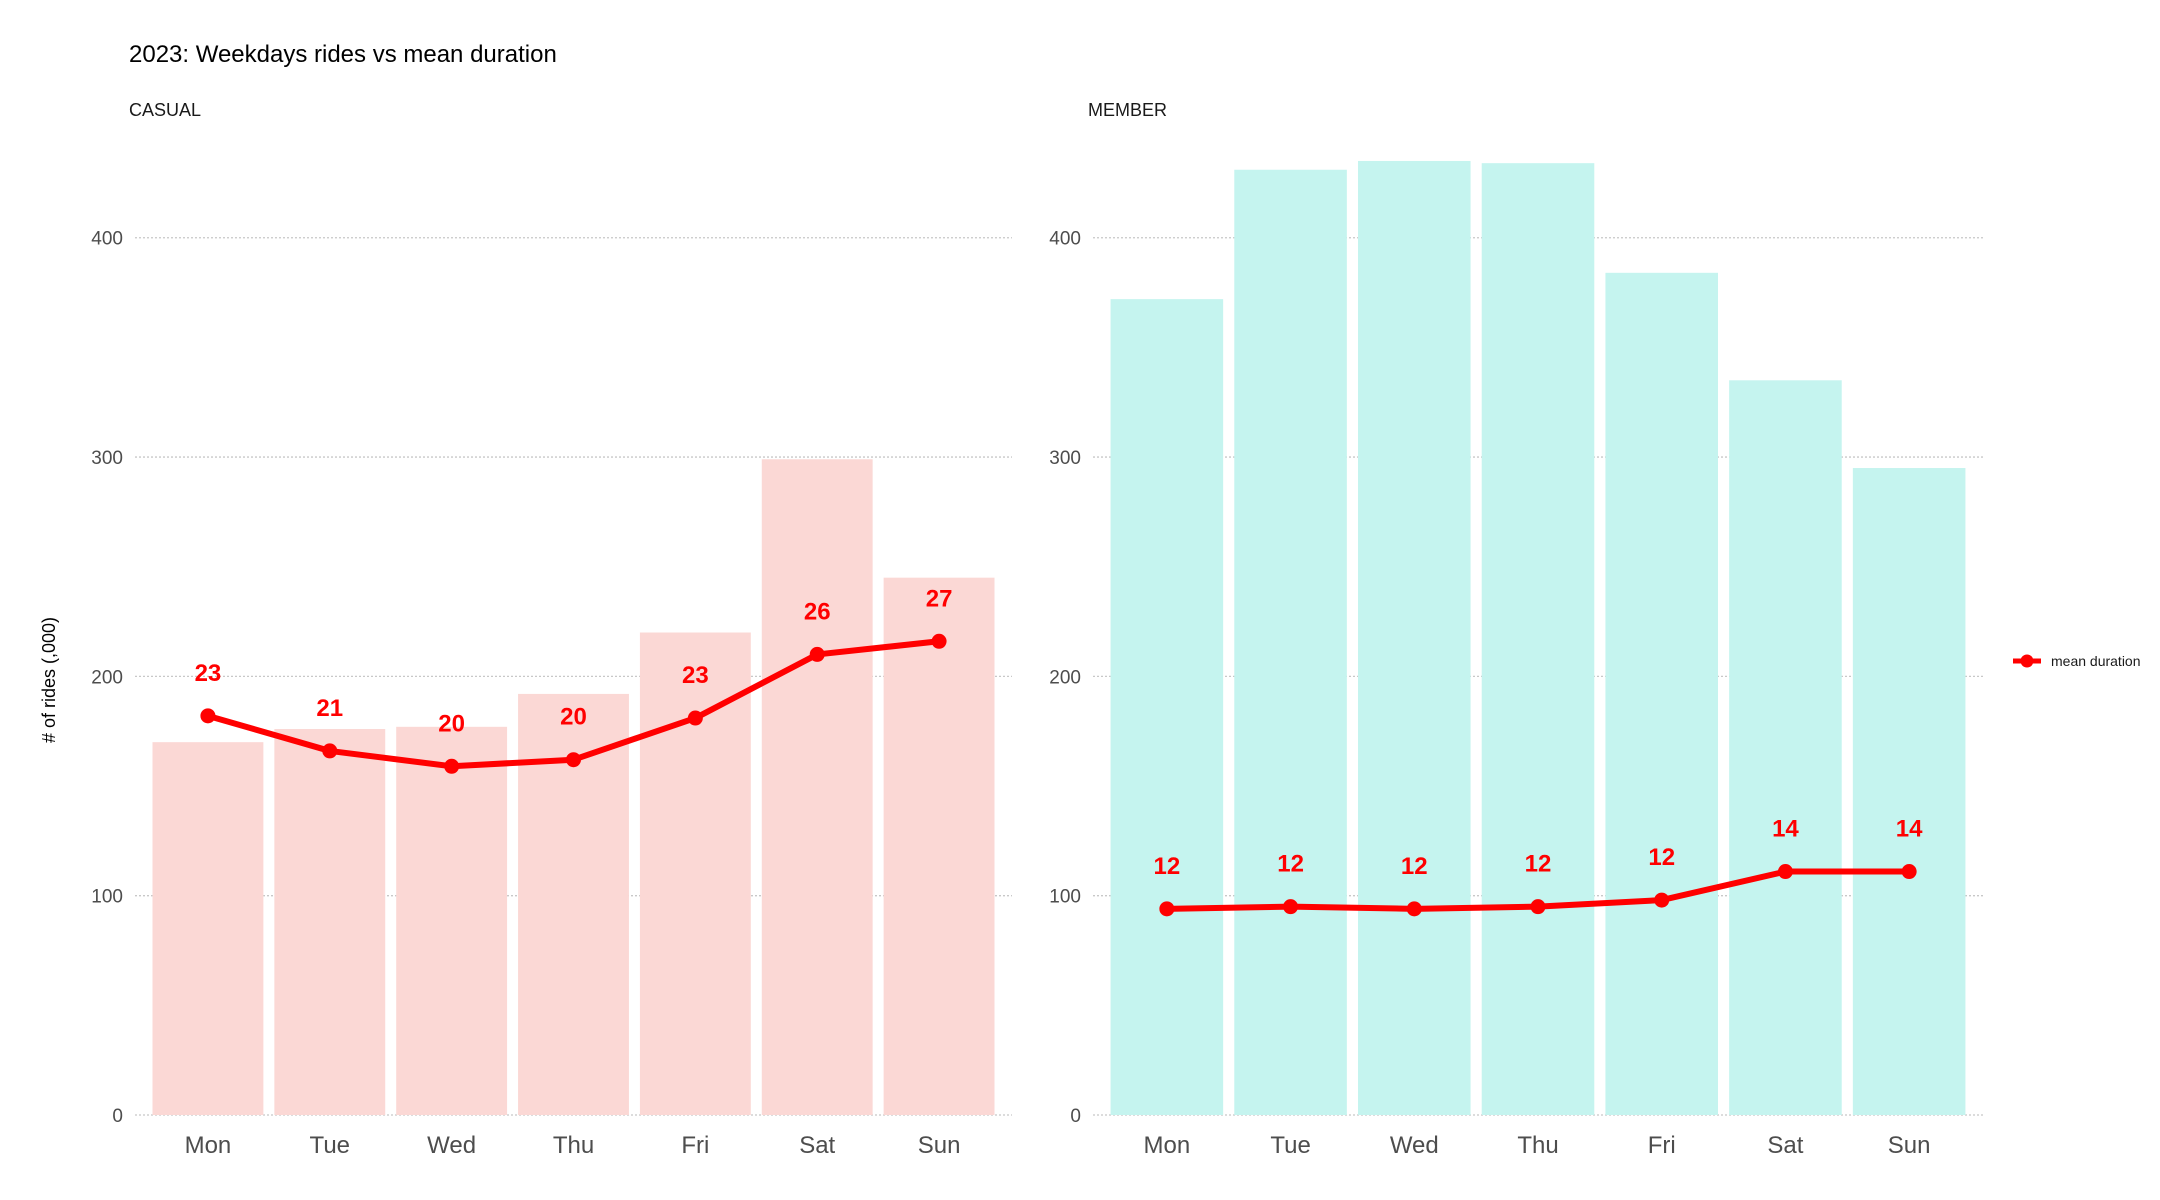 This screenshot has height=1200, width=2160. What do you see at coordinates (1127, 110) in the screenshot?
I see `facet-label: MEMBER` at bounding box center [1127, 110].